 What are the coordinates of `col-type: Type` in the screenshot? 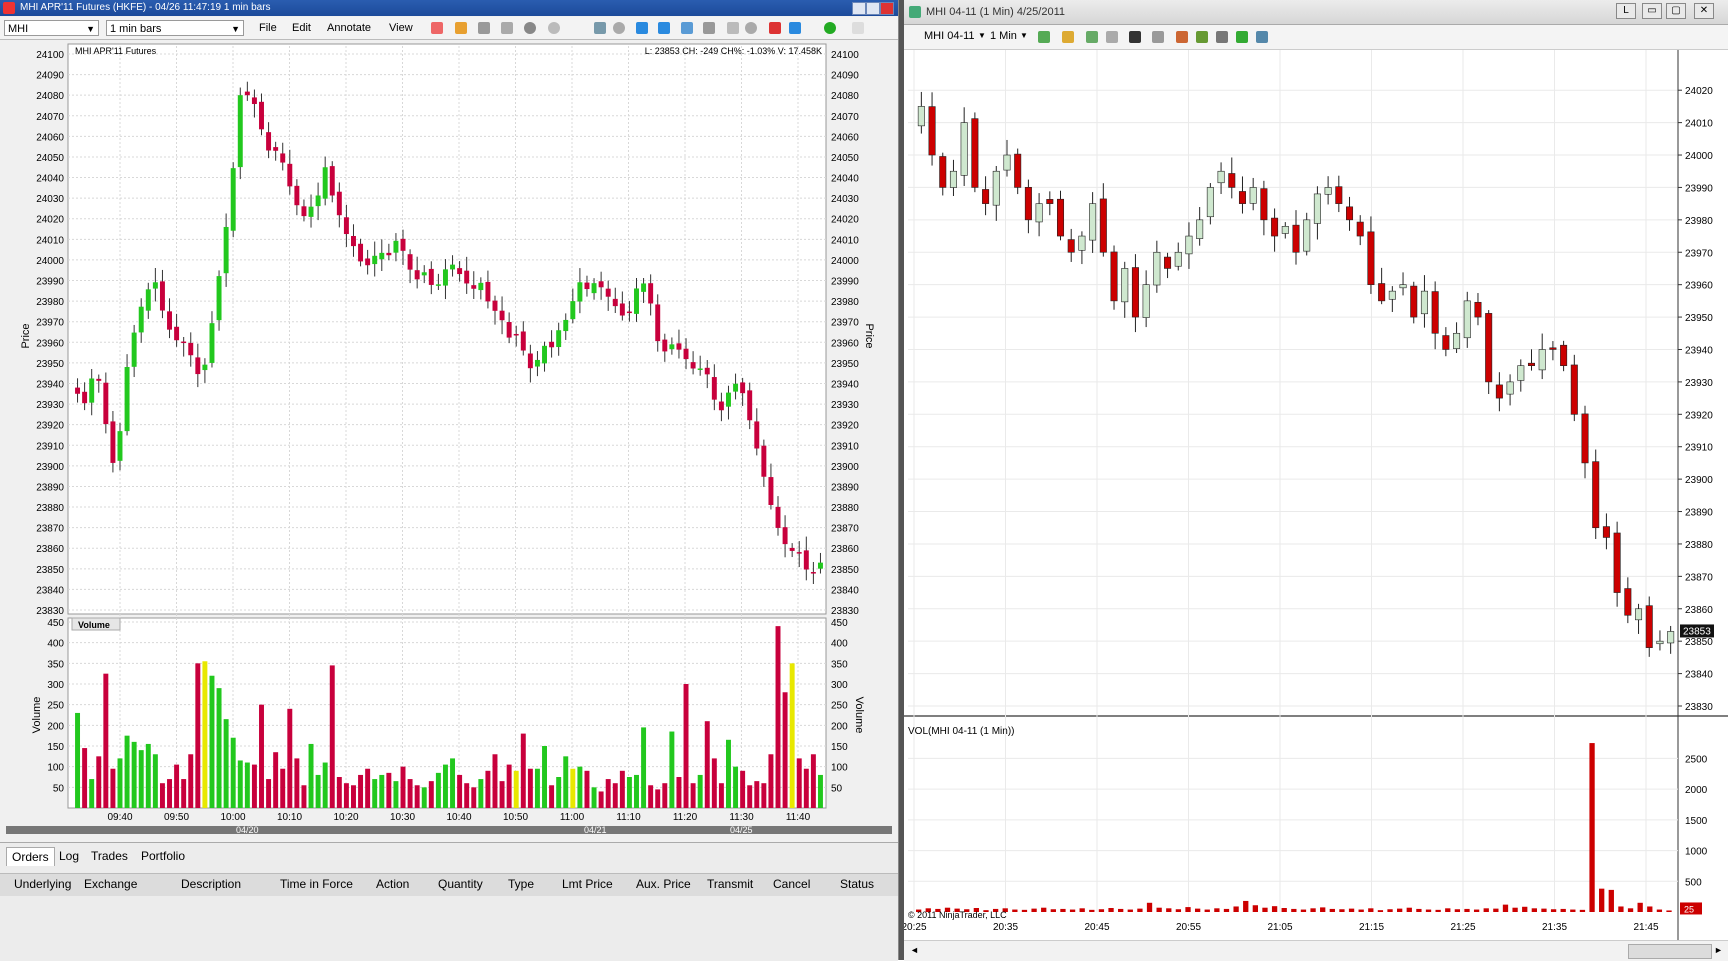 It's located at (521, 884).